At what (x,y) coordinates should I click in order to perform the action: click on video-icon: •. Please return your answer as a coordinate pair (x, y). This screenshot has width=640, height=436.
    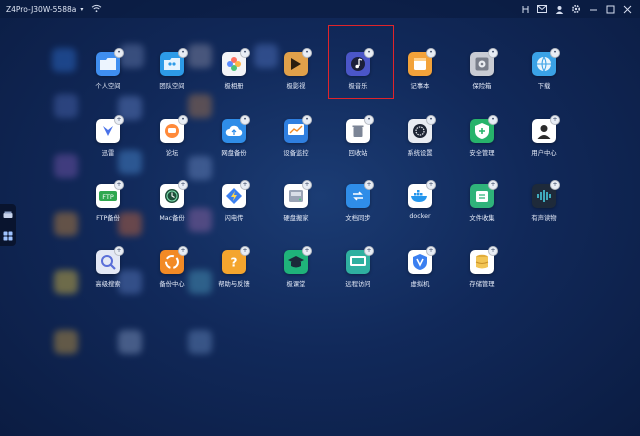
    Looking at the image, I should click on (298, 62).